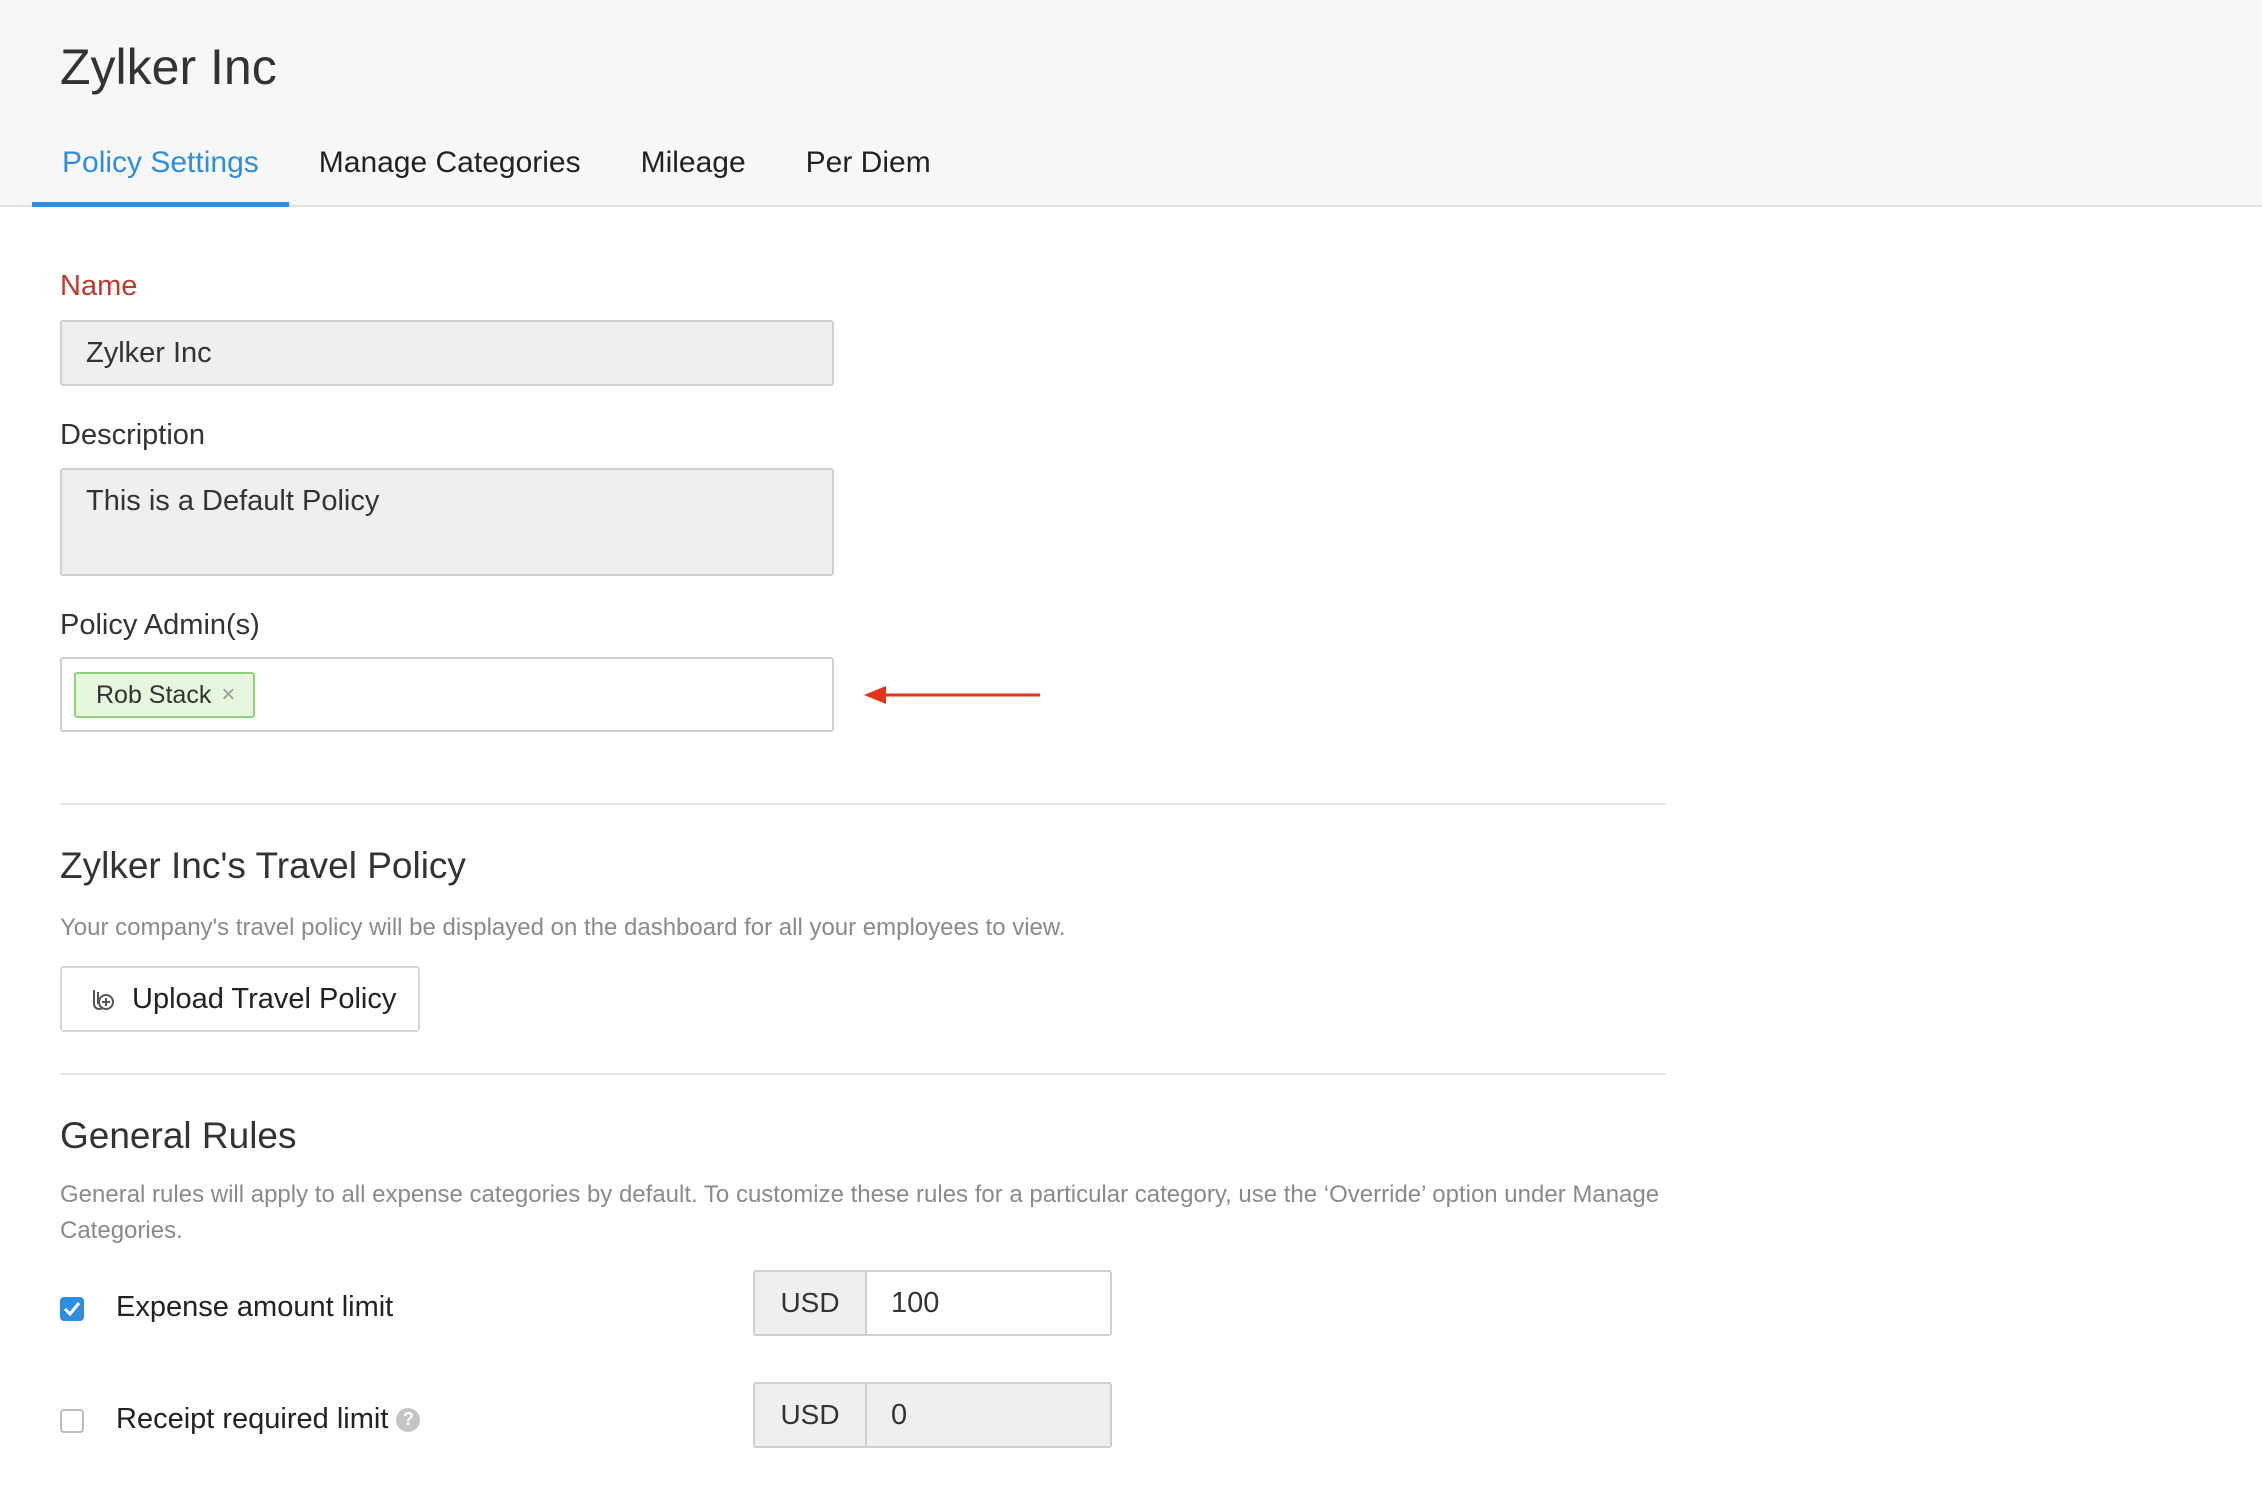 This screenshot has width=2262, height=1496. Describe the element at coordinates (149, 353) in the screenshot. I see `name-value: Zylker Inc` at that location.